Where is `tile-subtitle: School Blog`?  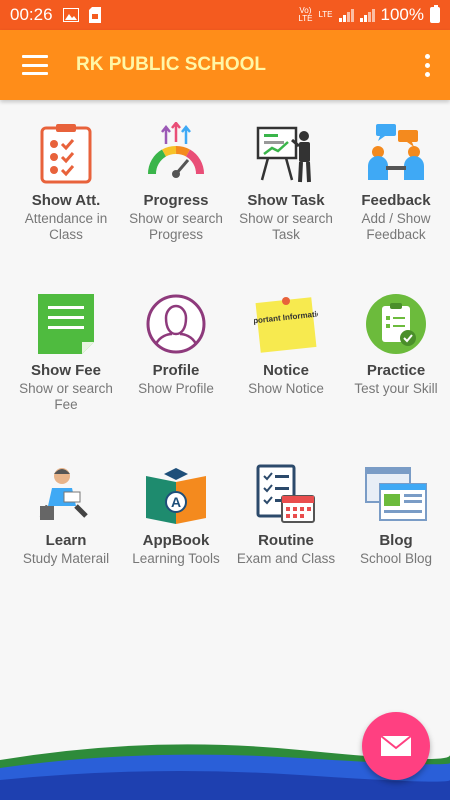
tile-subtitle: School Blog is located at coordinates (396, 558).